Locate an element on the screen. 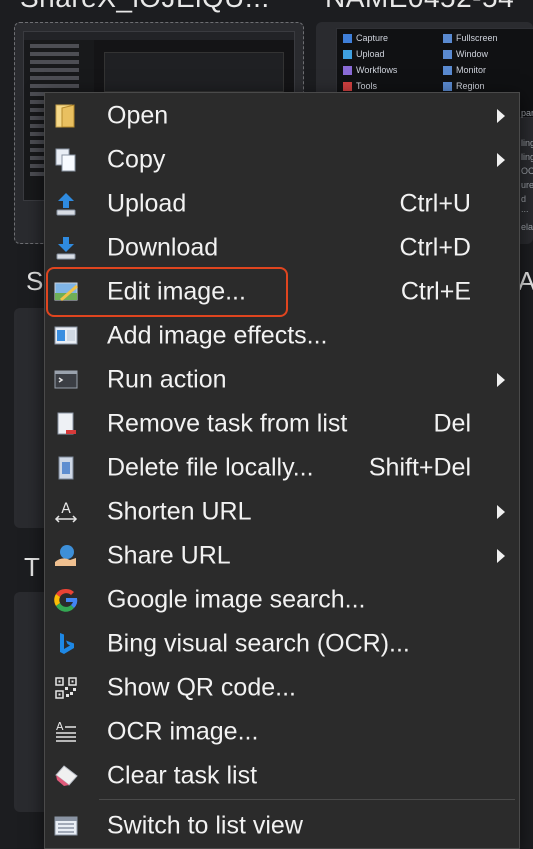 The height and width of the screenshot is (849, 533). terminal-icon is located at coordinates (66, 380).